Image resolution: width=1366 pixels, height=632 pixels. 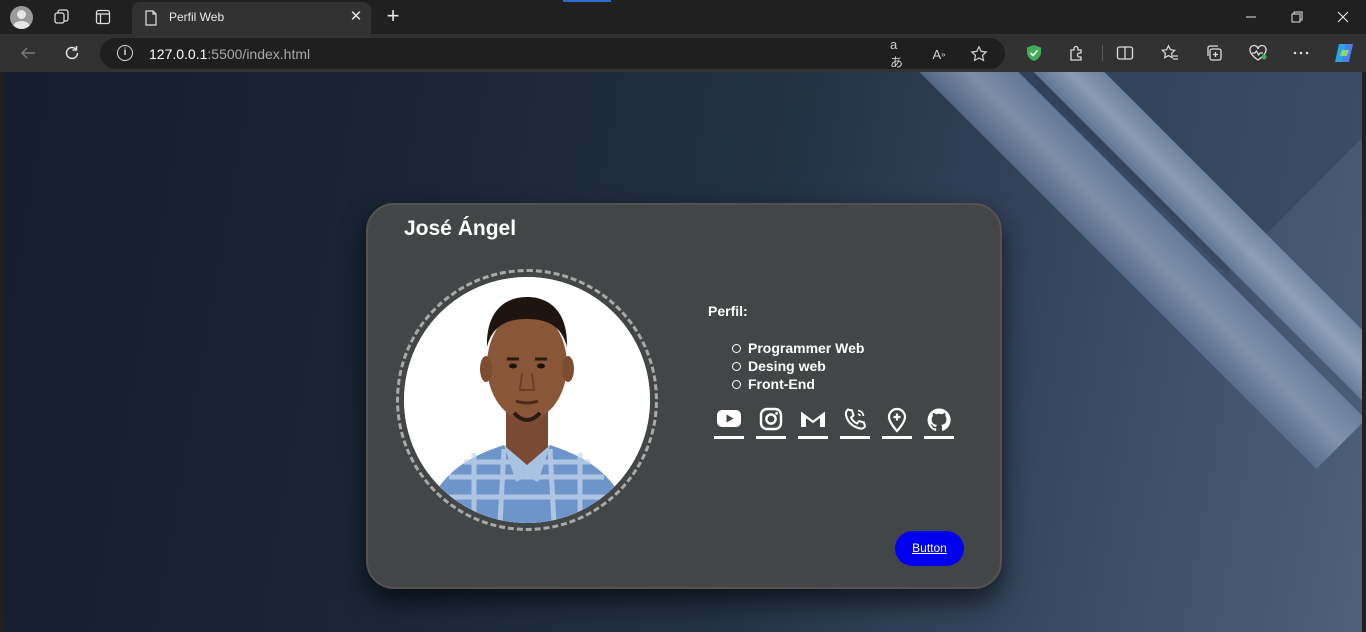 What do you see at coordinates (771, 423) in the screenshot?
I see `instagram-icon` at bounding box center [771, 423].